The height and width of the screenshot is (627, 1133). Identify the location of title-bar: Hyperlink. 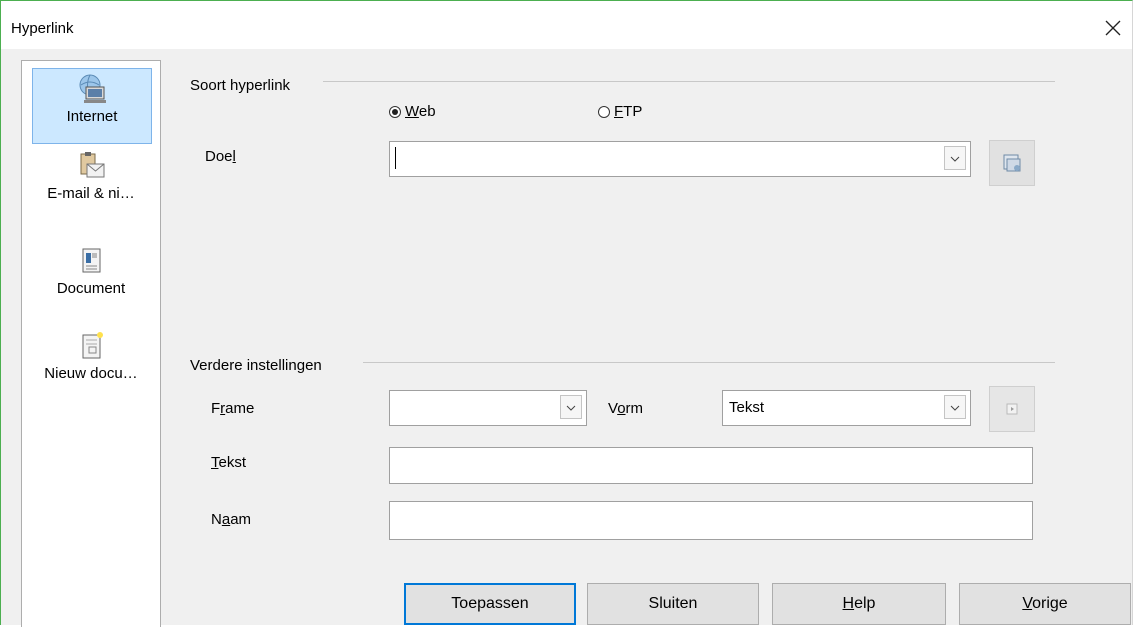
(566, 25).